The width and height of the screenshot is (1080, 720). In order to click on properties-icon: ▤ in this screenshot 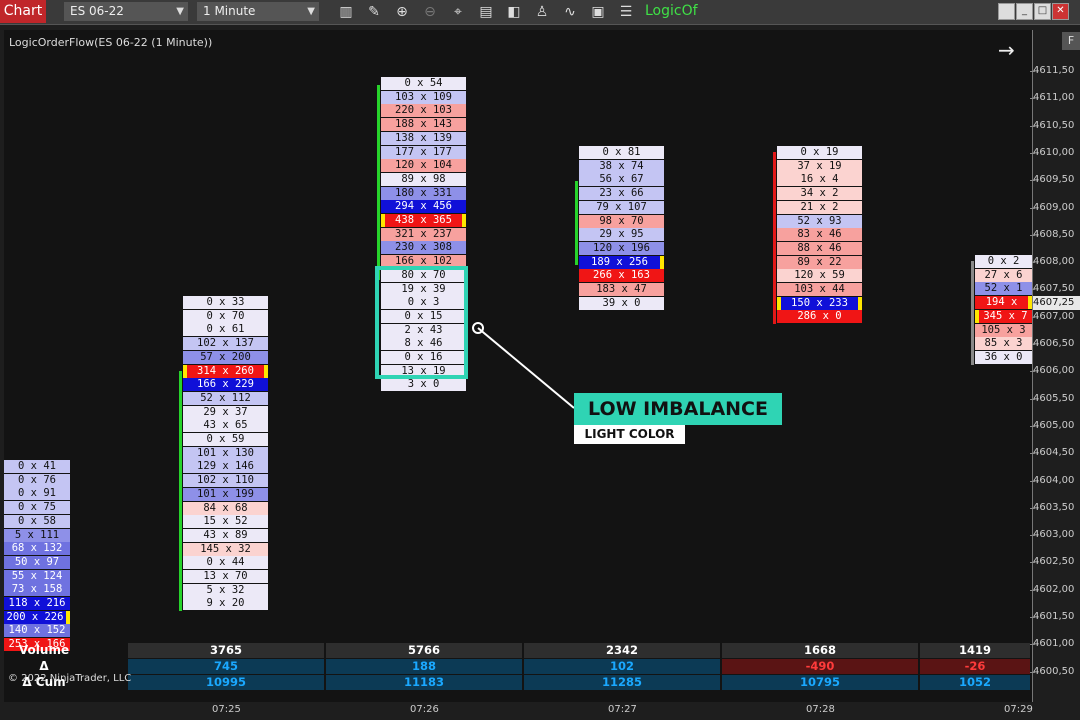, I will do `click(486, 12)`.